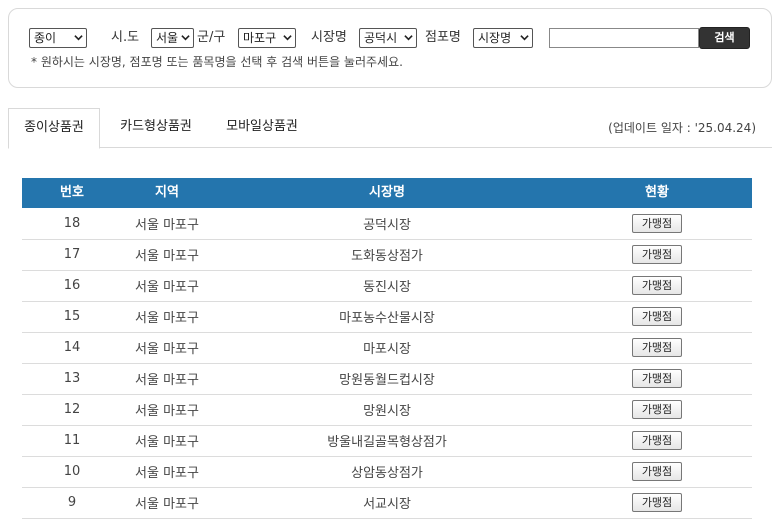 Image resolution: width=779 pixels, height=529 pixels. What do you see at coordinates (125, 37) in the screenshot?
I see `sido-label: 시.도` at bounding box center [125, 37].